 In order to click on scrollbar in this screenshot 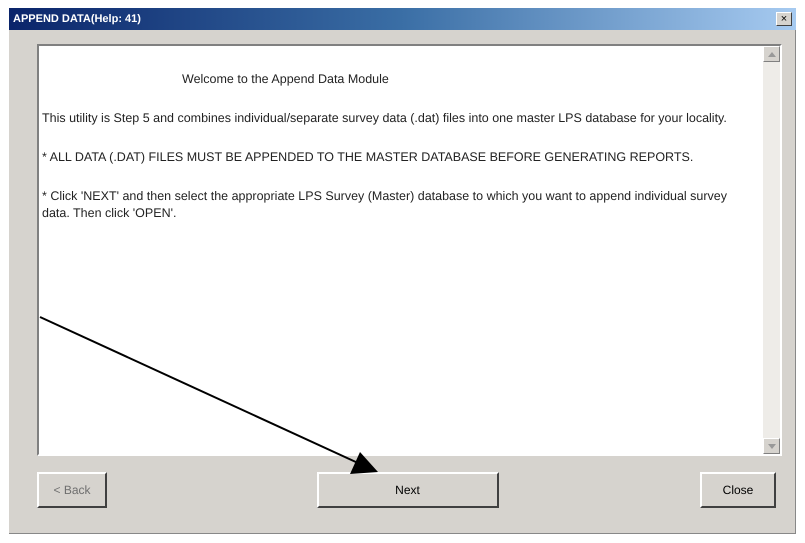, I will do `click(771, 250)`.